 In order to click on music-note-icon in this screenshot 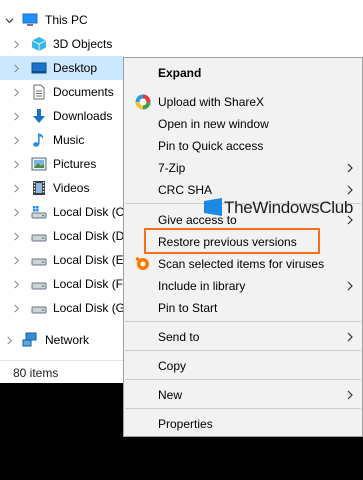, I will do `click(39, 140)`.